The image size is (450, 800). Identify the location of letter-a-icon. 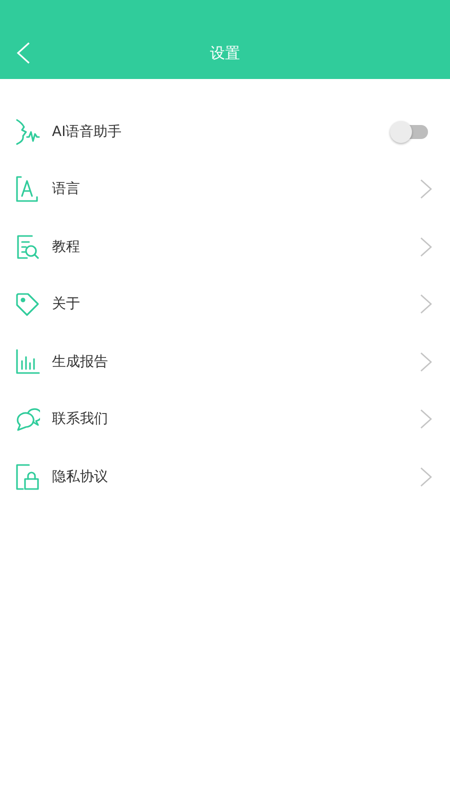
(27, 189).